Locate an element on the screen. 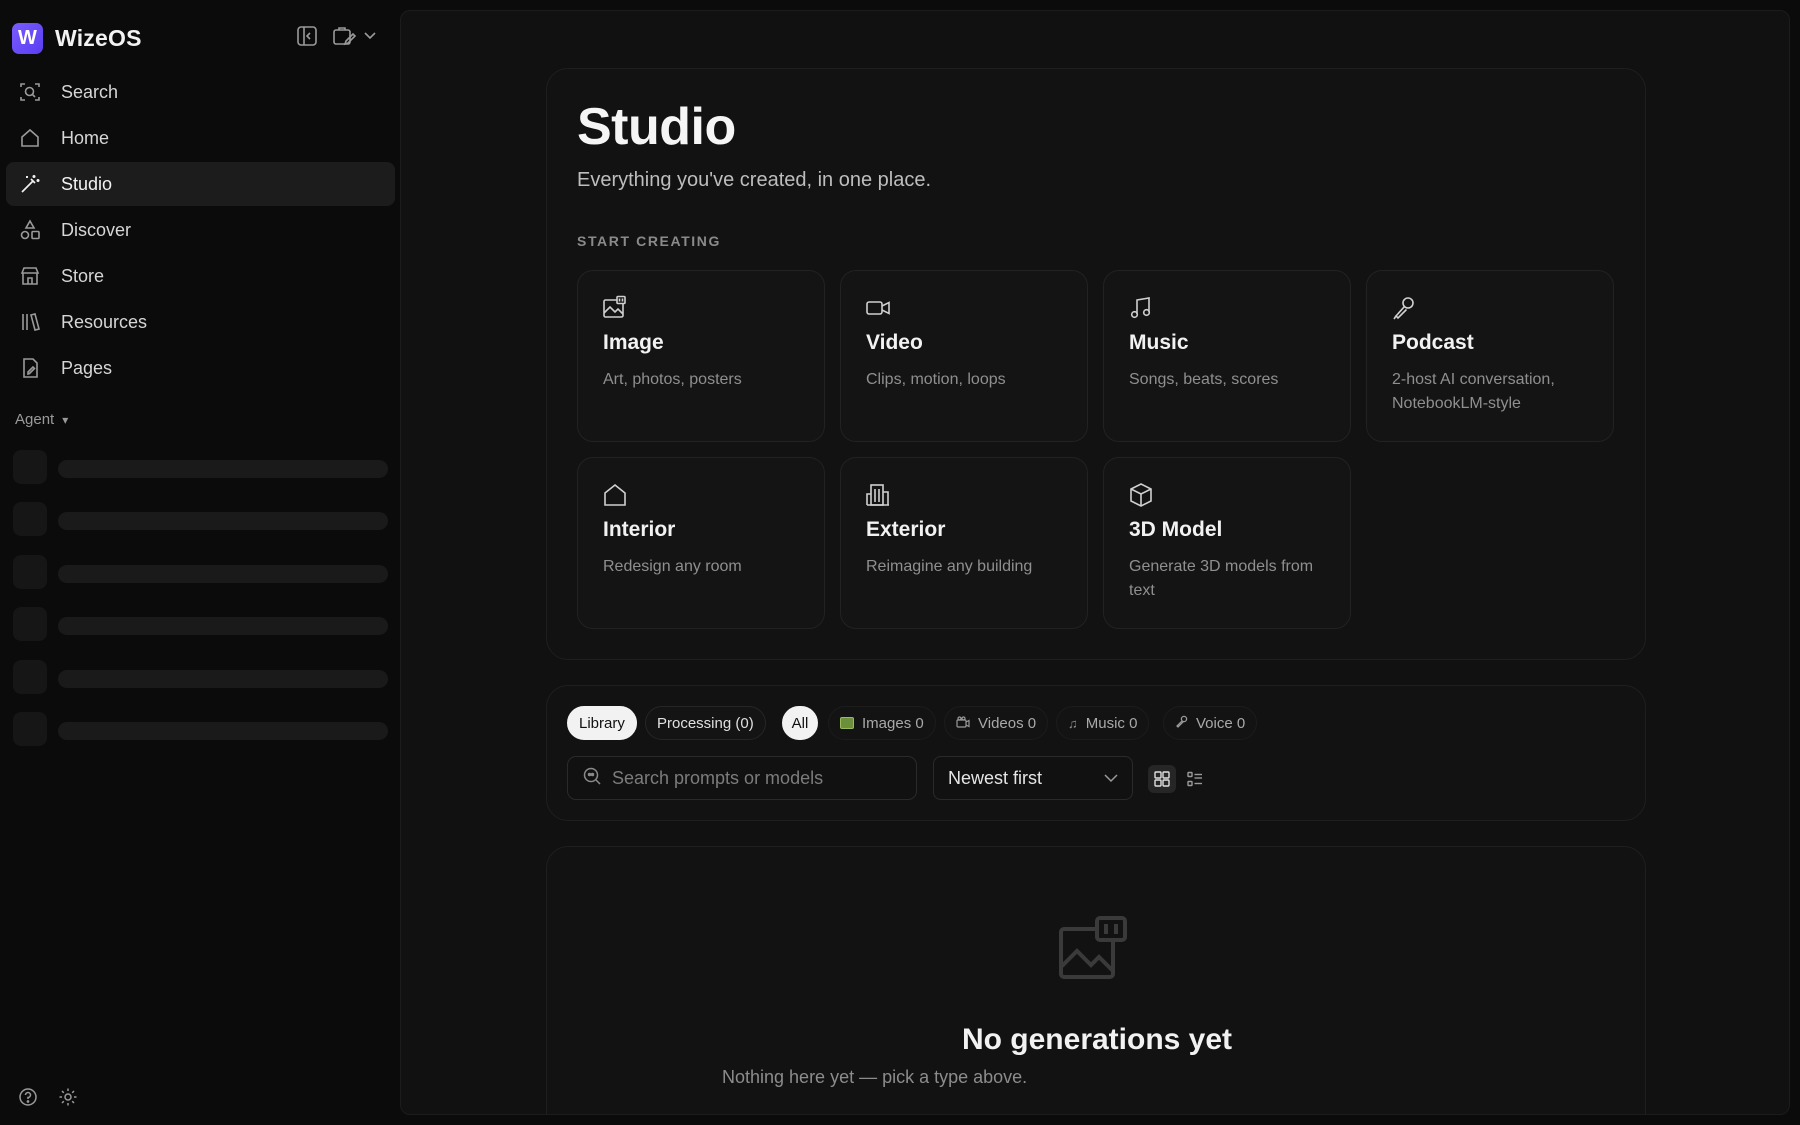  tile-description: Art, photos, posters is located at coordinates (672, 379).